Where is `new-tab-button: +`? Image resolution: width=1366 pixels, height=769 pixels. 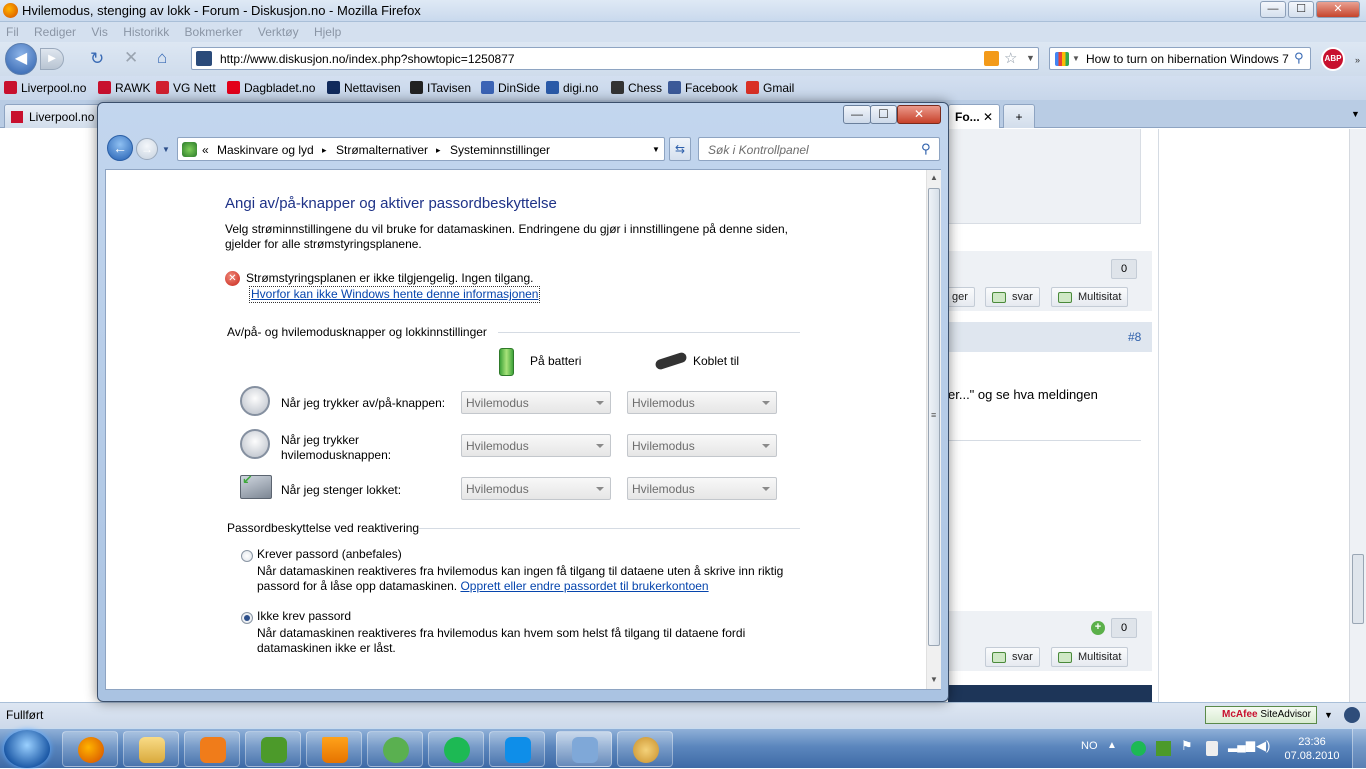
new-tab-button: + is located at coordinates (1019, 116).